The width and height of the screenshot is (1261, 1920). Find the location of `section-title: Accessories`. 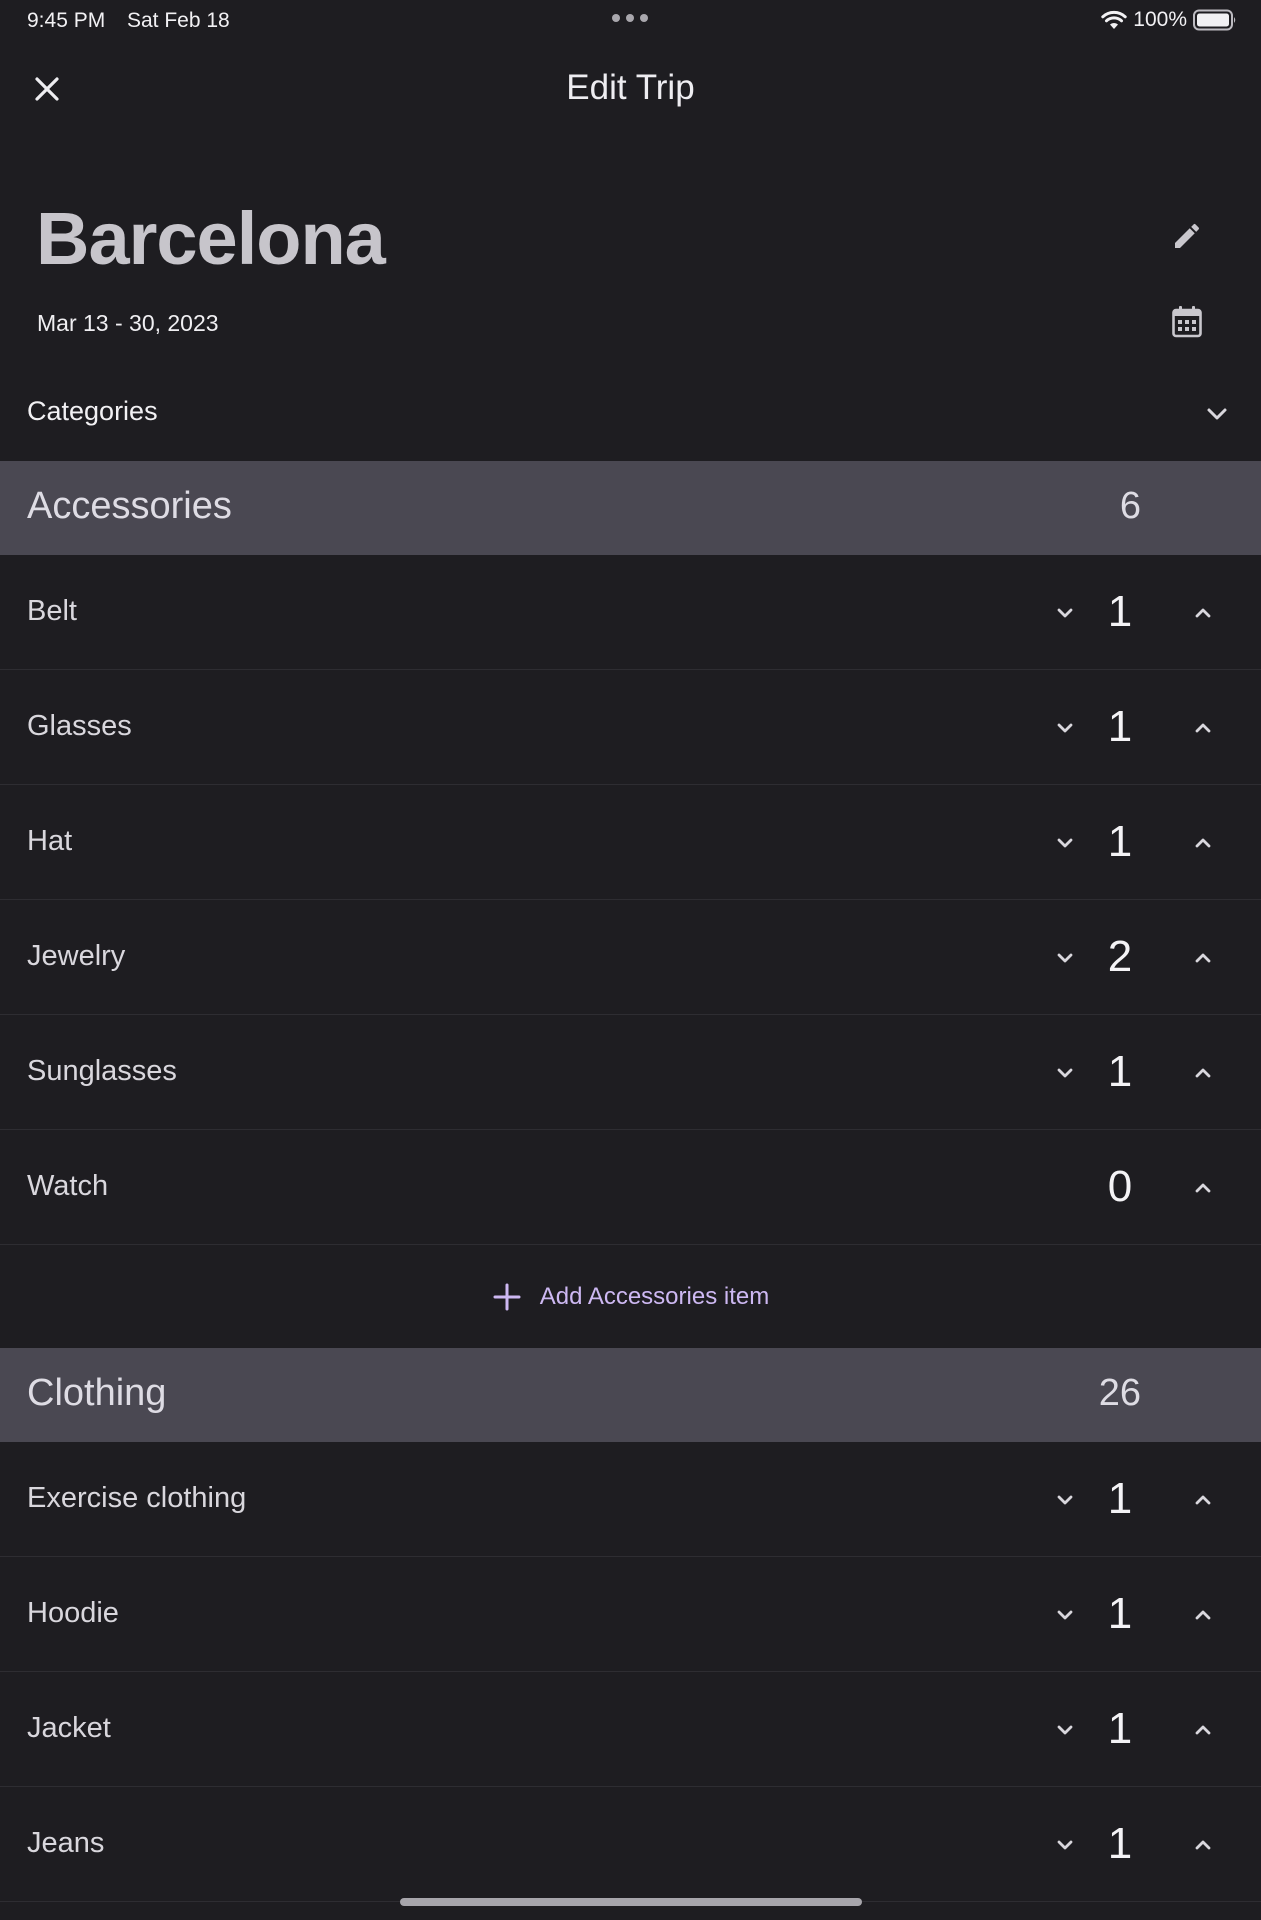

section-title: Accessories is located at coordinates (129, 506).